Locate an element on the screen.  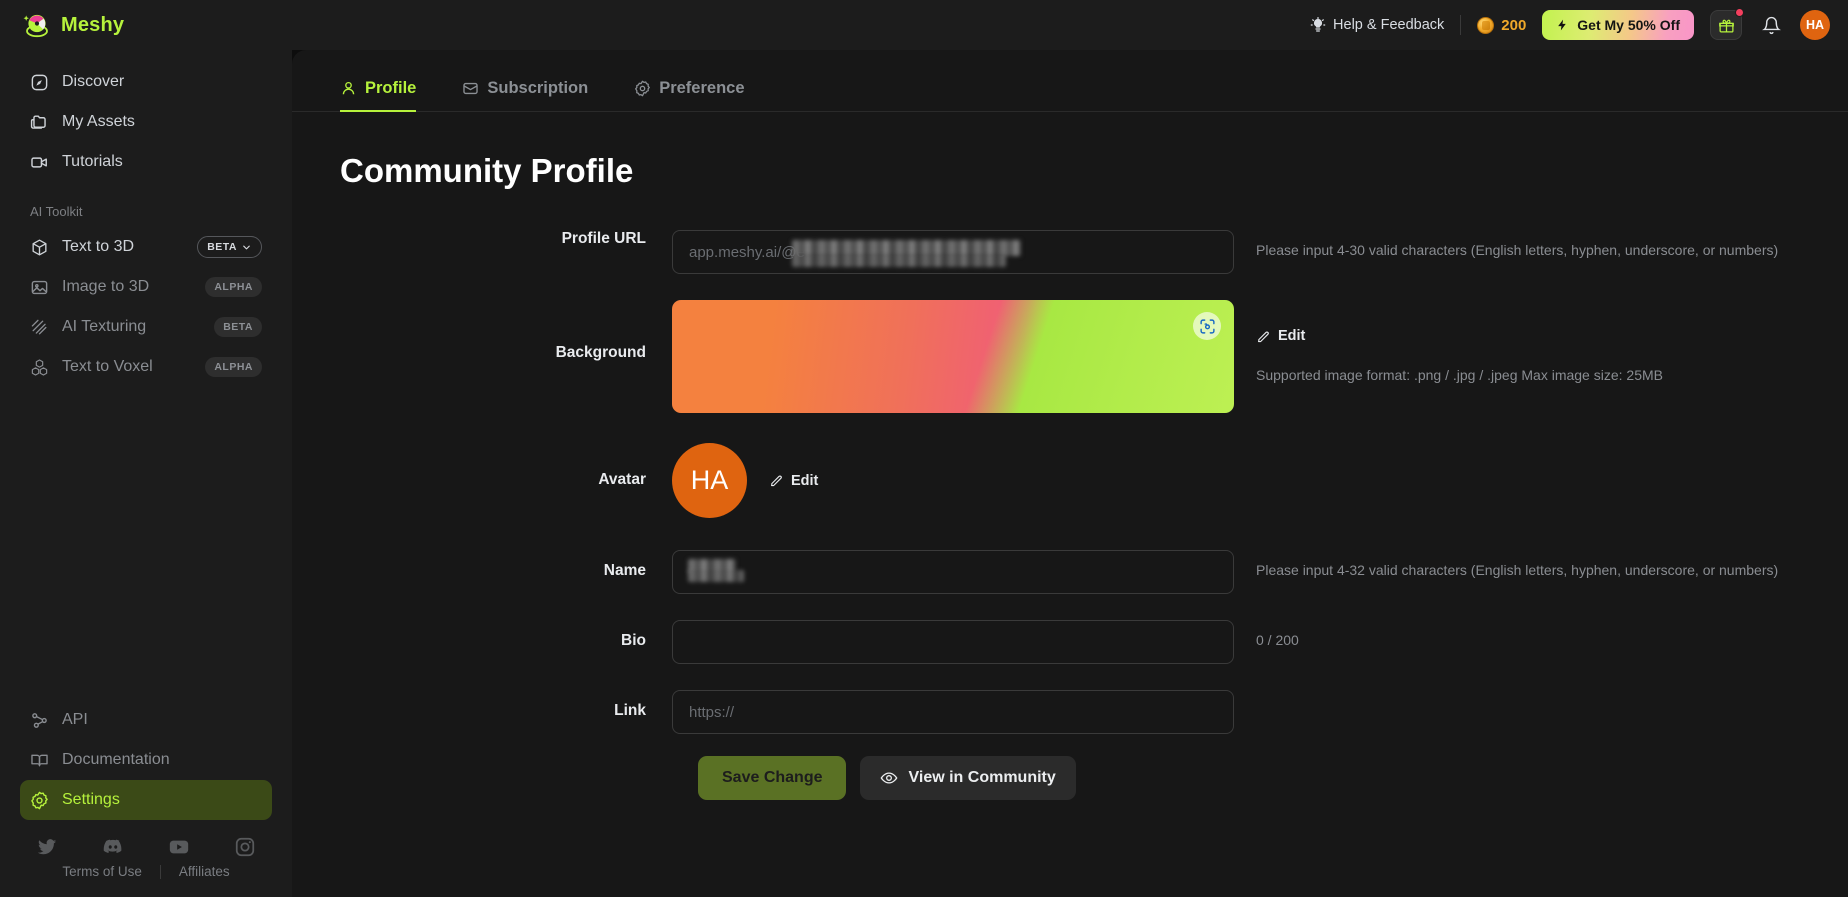
sidebar-item-label: AI Texturing is located at coordinates (104, 326).